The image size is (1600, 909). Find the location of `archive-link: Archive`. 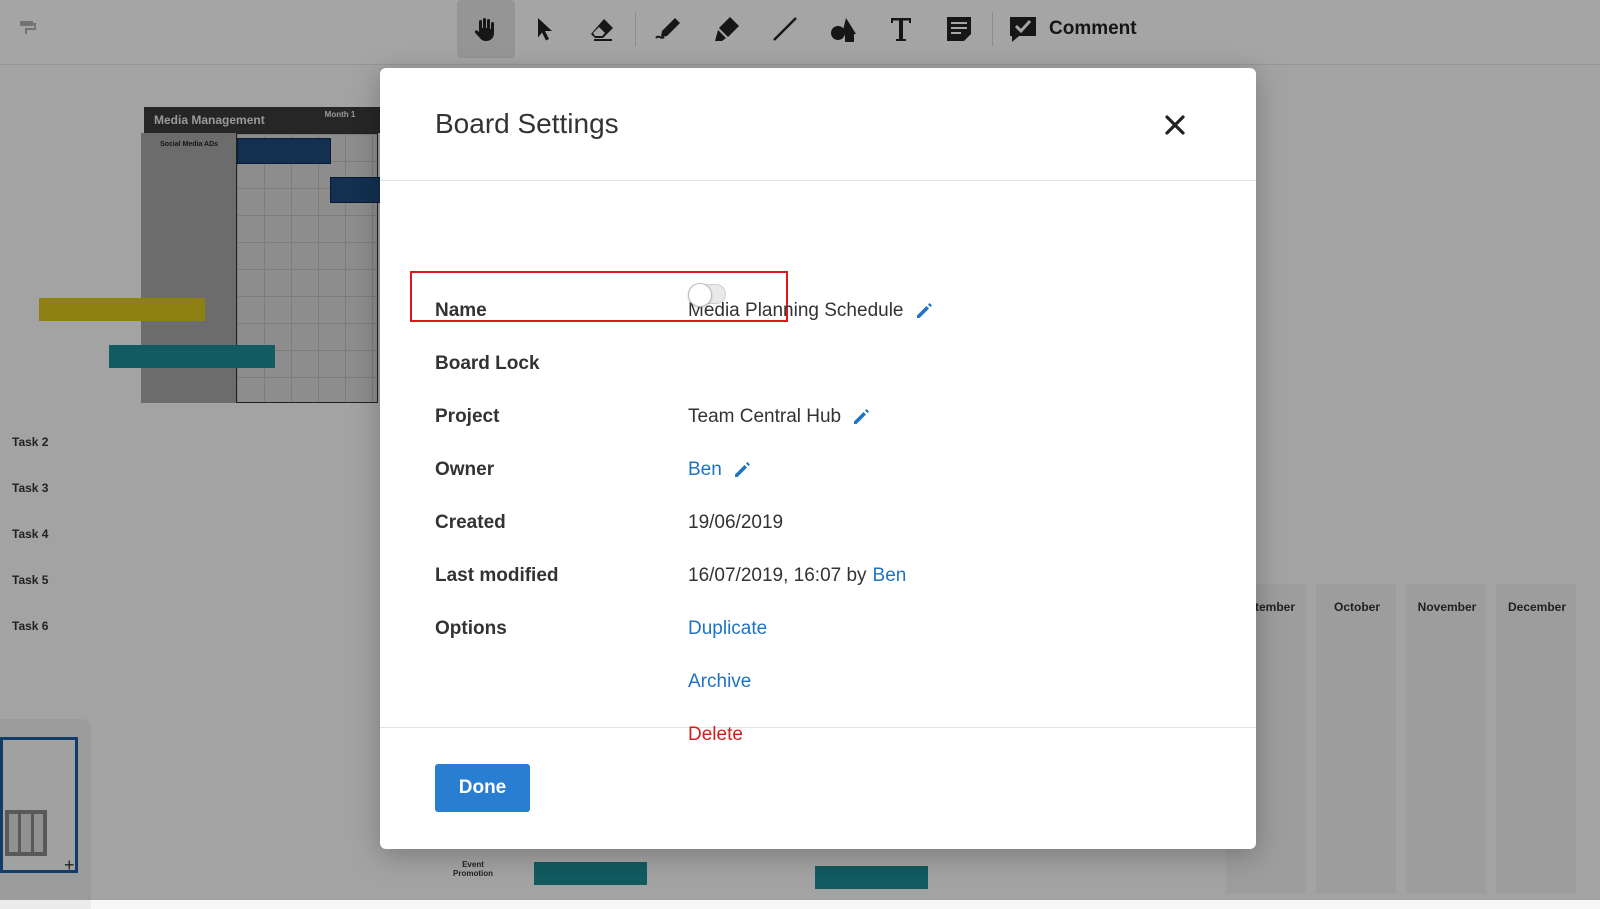

archive-link: Archive is located at coordinates (719, 682).